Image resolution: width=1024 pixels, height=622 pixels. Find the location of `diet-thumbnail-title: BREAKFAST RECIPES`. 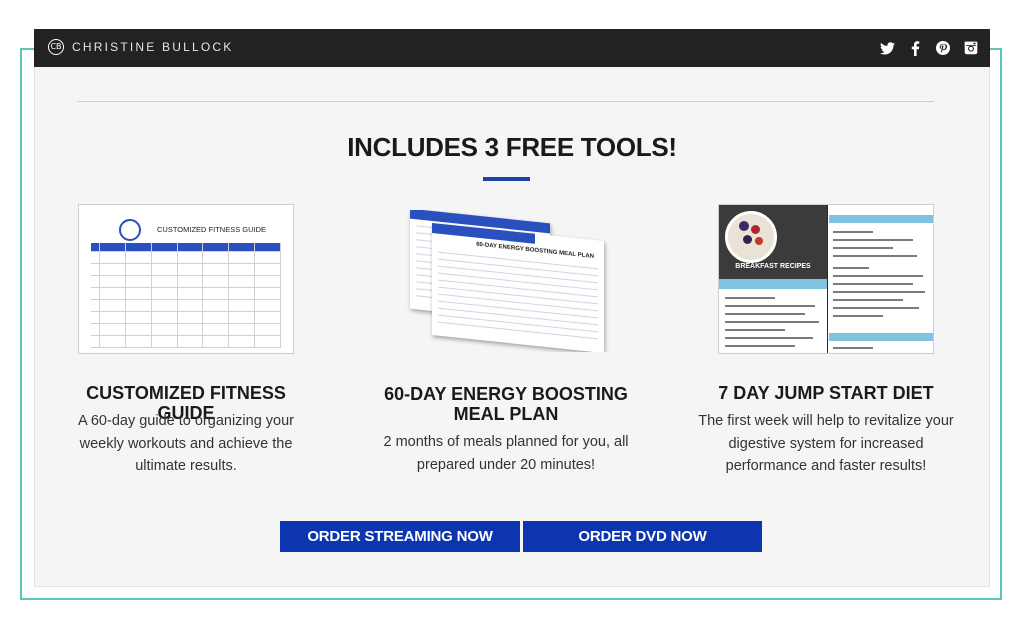

diet-thumbnail-title: BREAKFAST RECIPES is located at coordinates (773, 266).